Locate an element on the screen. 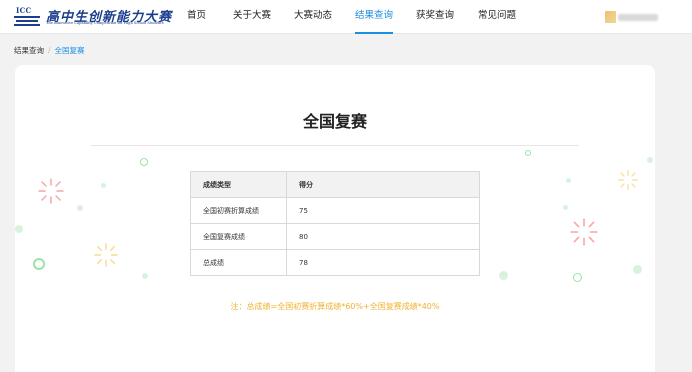  column-header-score: 得分 is located at coordinates (383, 184).